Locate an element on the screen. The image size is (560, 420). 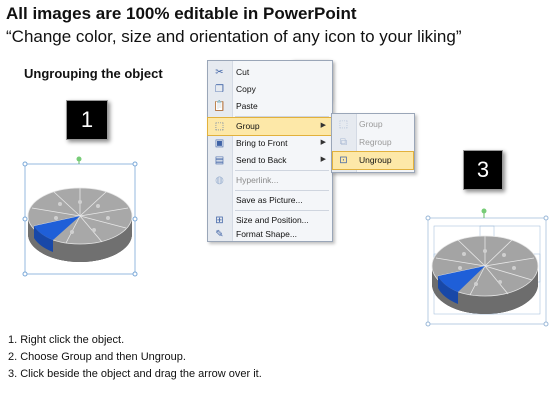
menu-item-send-to-back: ▤ Send to Back ▶ is located at coordinates (270, 160).